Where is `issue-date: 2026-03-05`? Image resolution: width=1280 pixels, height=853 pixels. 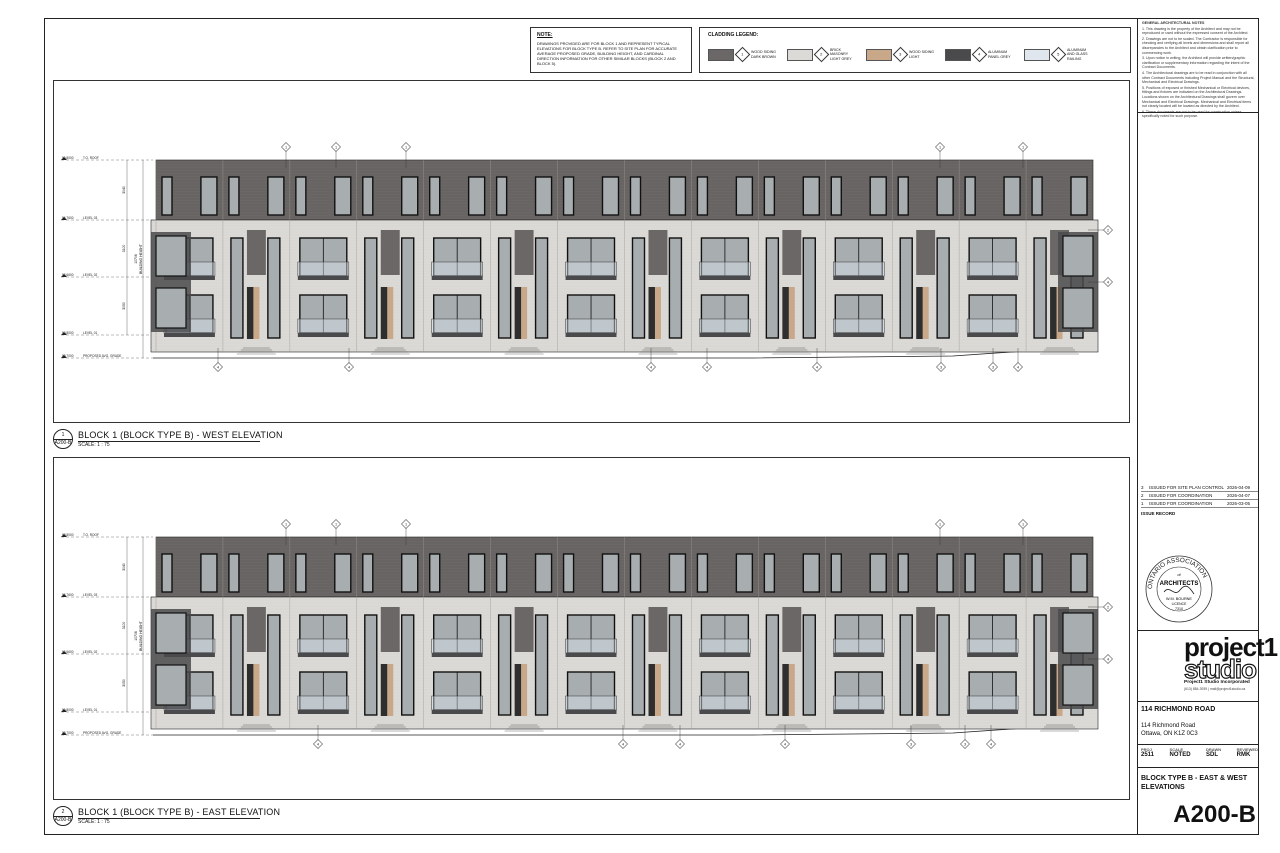
issue-date: 2026-03-05 is located at coordinates (1239, 503).